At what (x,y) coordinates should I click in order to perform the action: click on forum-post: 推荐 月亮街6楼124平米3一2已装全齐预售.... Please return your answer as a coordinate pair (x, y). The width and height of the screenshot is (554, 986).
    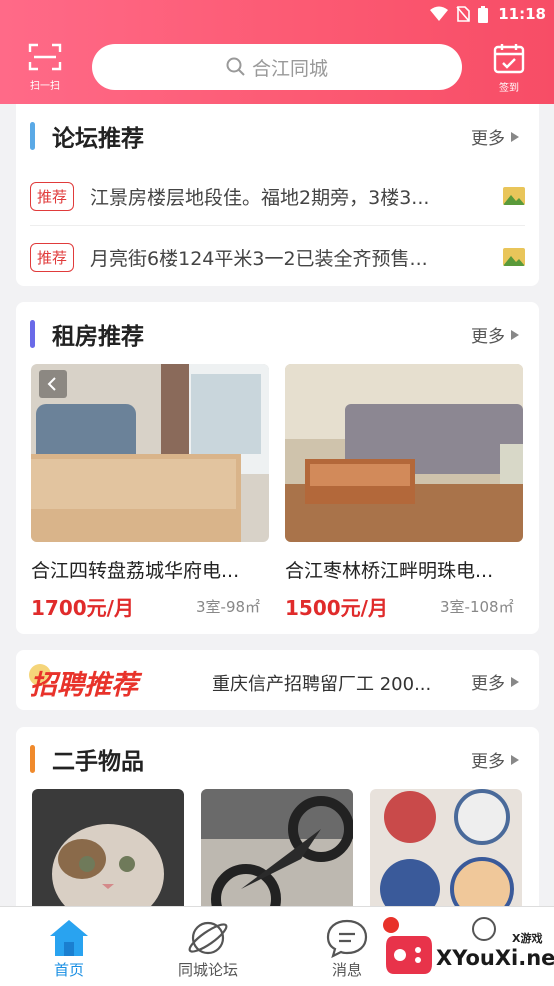
    Looking at the image, I should click on (277, 257).